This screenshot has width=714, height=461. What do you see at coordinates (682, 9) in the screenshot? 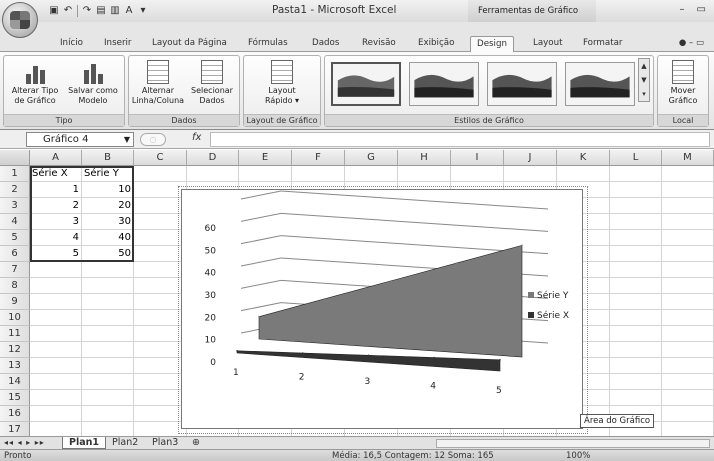
I see `minimize-icon: –` at bounding box center [682, 9].